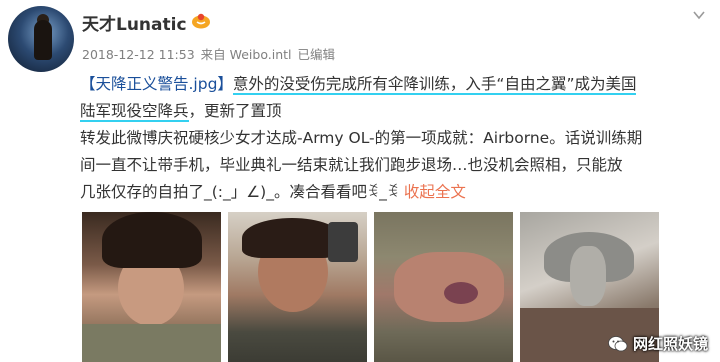 The width and height of the screenshot is (720, 362). I want to click on edited-label: 已编辑, so click(316, 54).